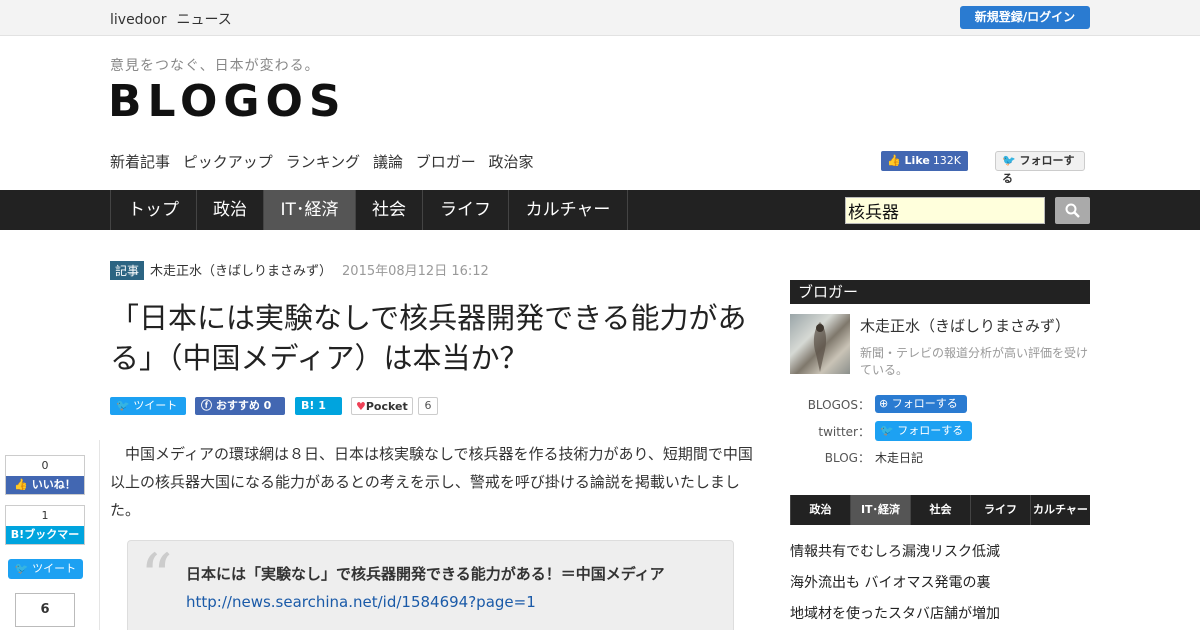 The width and height of the screenshot is (1200, 630). I want to click on sidebar-article-item: 地域材を使ったスタバ店舗が増加, so click(895, 613).